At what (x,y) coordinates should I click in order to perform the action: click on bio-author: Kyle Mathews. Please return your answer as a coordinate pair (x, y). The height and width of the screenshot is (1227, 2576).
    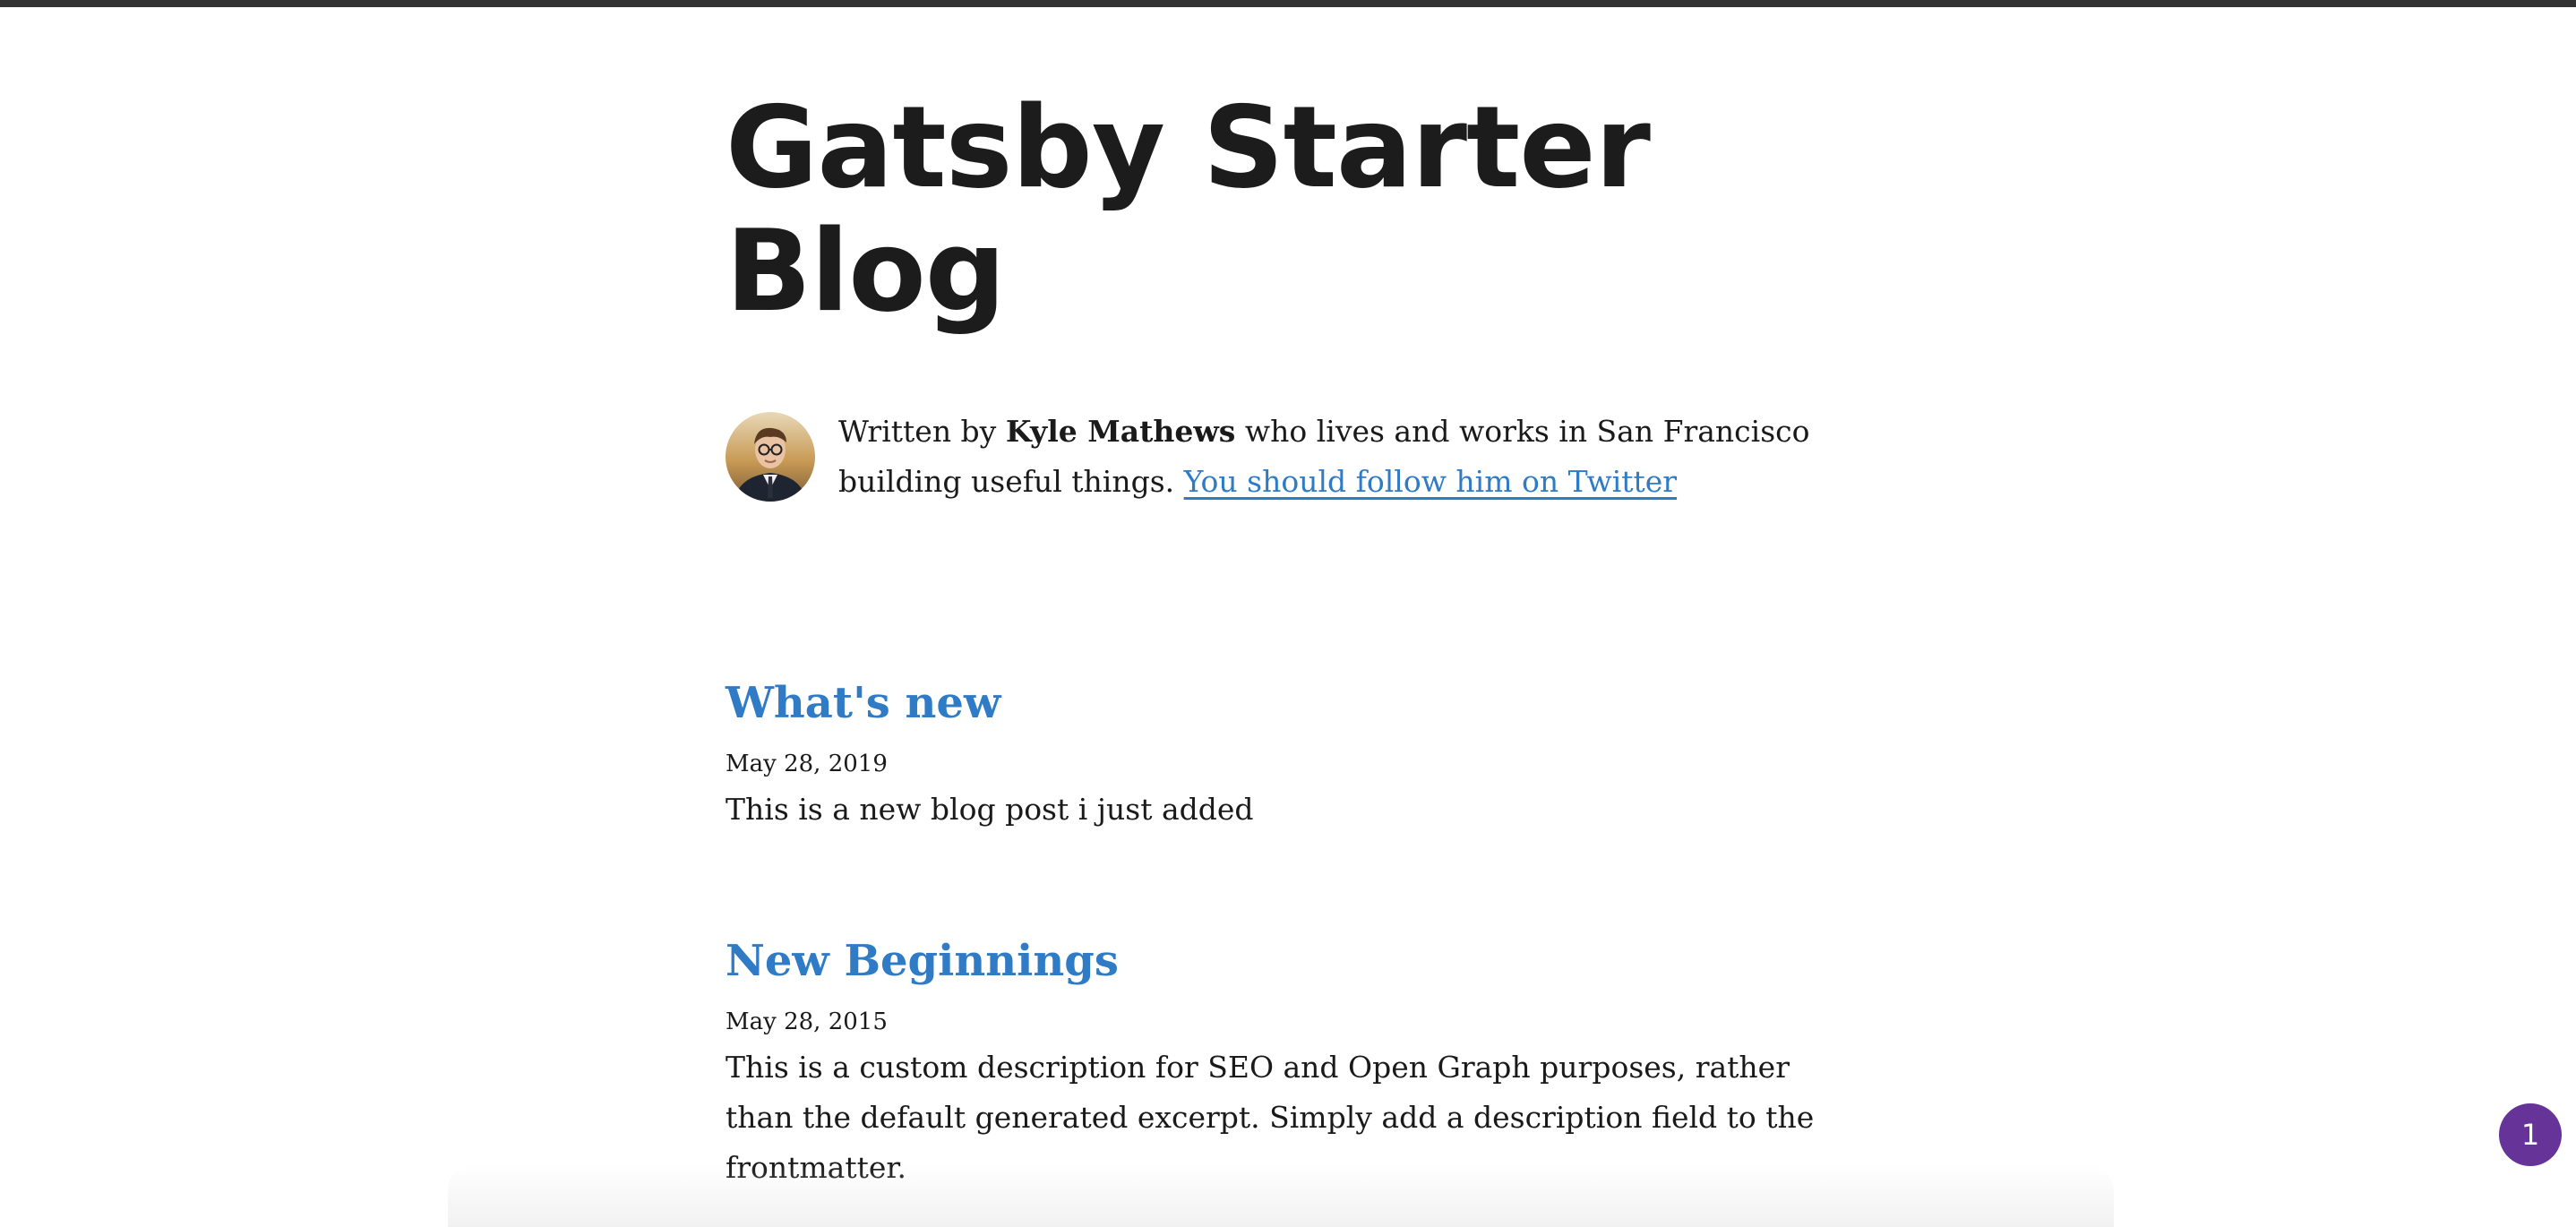
    Looking at the image, I should click on (1120, 431).